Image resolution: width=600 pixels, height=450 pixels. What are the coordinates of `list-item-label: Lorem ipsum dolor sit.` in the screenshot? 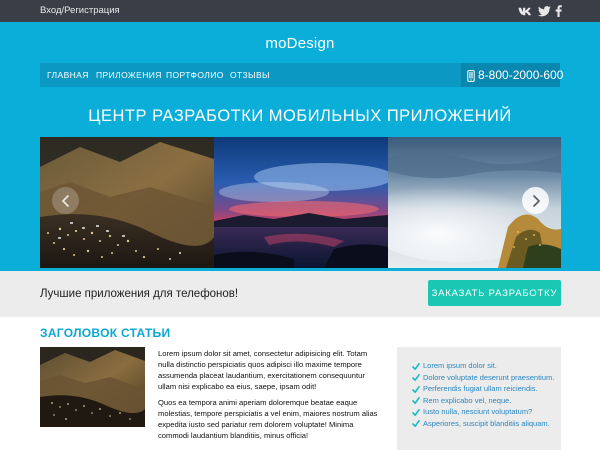 It's located at (460, 365).